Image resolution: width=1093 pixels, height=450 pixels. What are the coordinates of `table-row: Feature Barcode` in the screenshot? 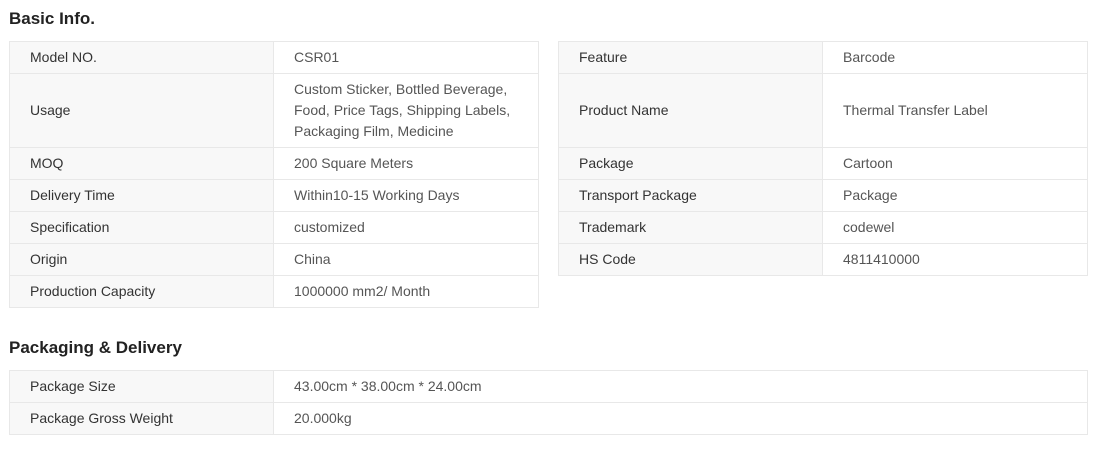 It's located at (823, 57).